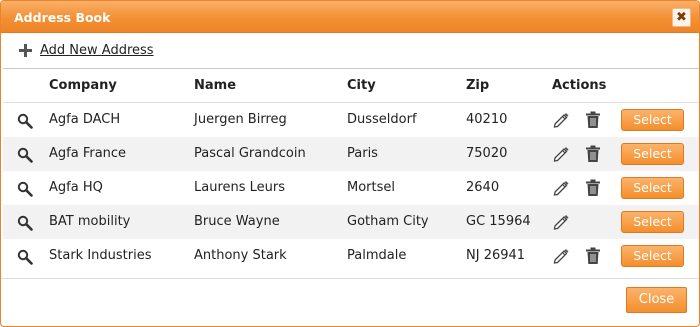 The width and height of the screenshot is (700, 327). Describe the element at coordinates (350, 17) in the screenshot. I see `title-bar: Address Book ✖` at that location.